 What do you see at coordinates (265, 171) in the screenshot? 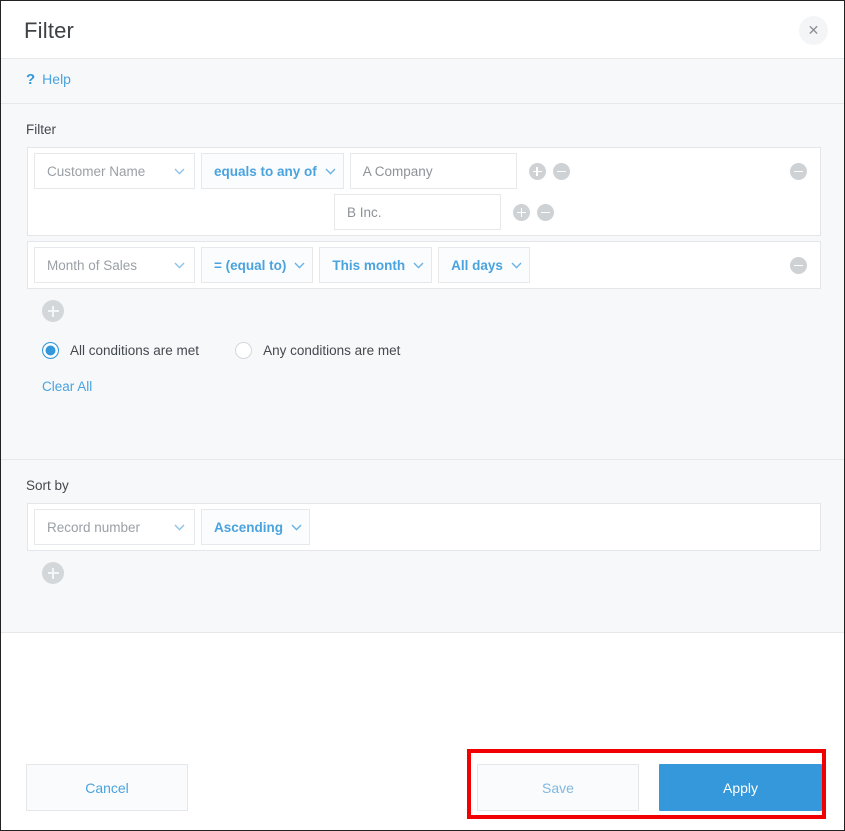
I see `filter-operator-value: equals to any of` at bounding box center [265, 171].